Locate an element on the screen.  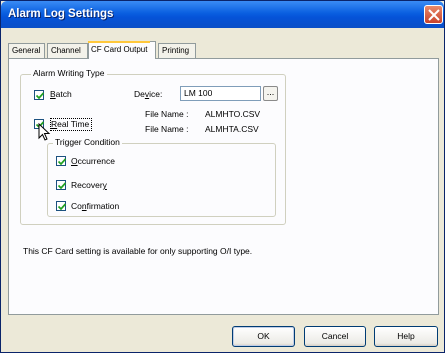
recovery-checkbox is located at coordinates (61, 185).